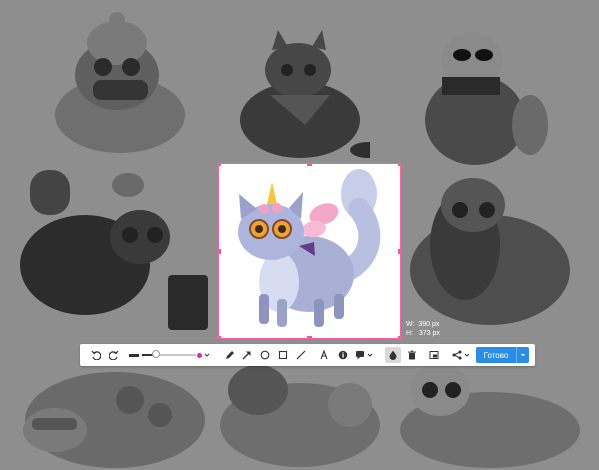  I want to click on background-cat-donut, so click(114, 420).